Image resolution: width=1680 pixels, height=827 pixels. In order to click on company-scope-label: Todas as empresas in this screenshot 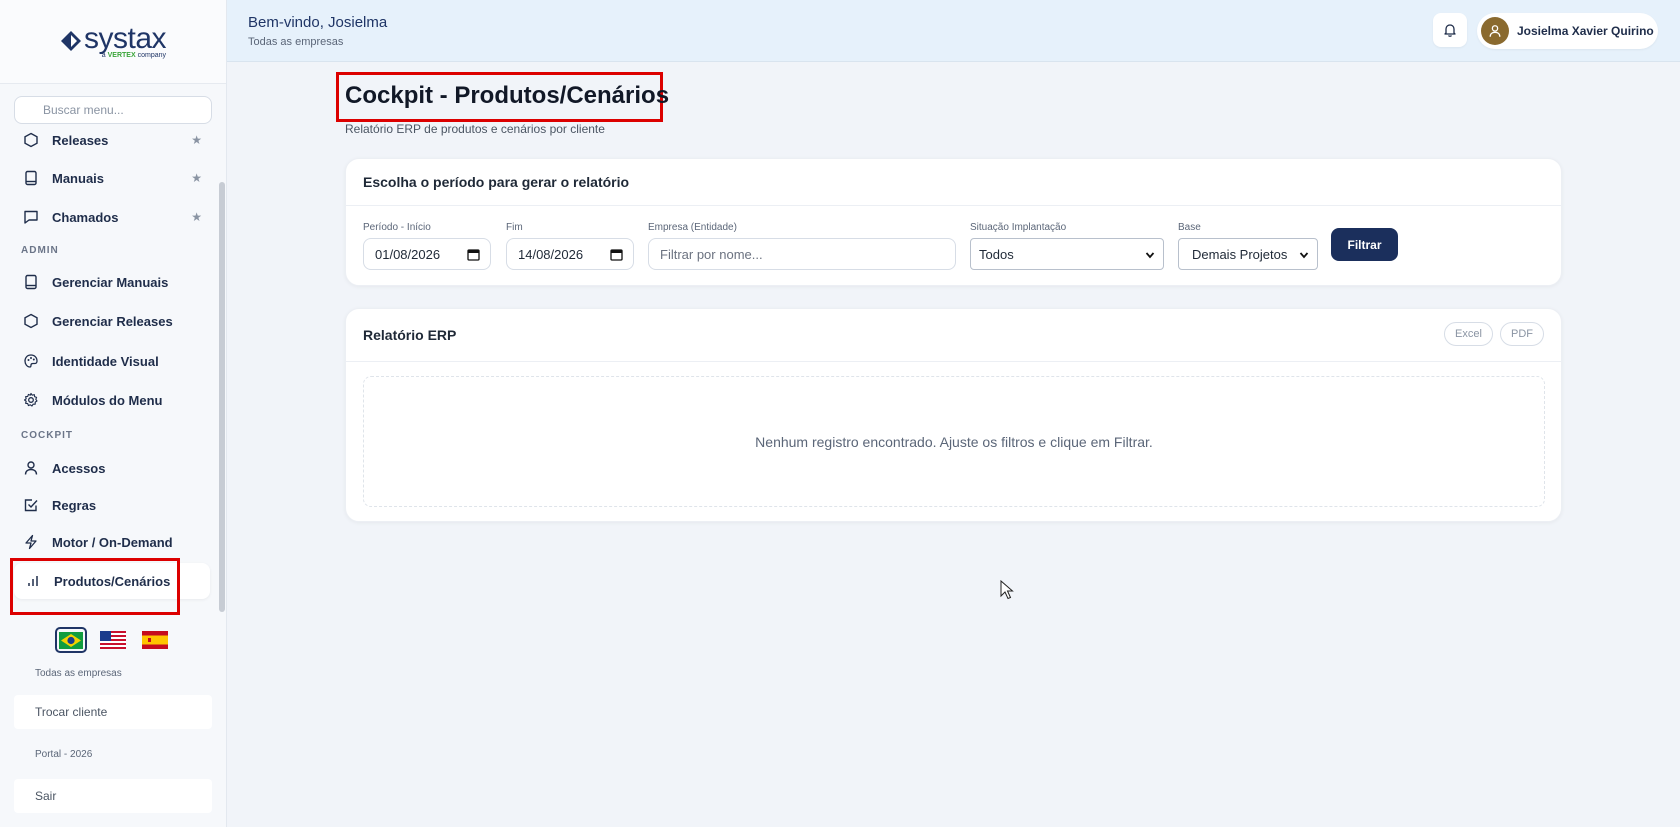, I will do `click(78, 673)`.